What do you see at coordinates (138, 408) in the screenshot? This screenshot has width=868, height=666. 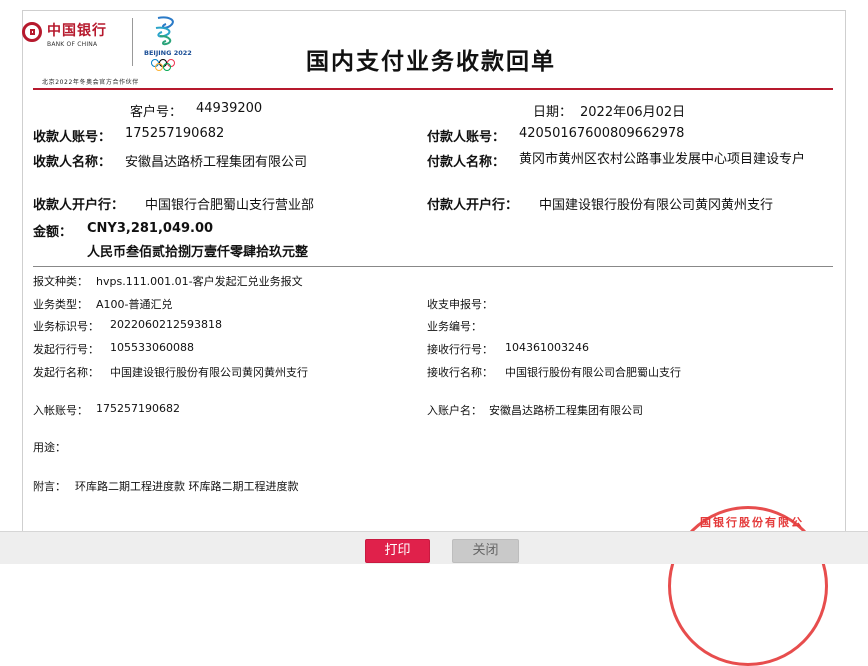 I see `in-account-value: 175257190682` at bounding box center [138, 408].